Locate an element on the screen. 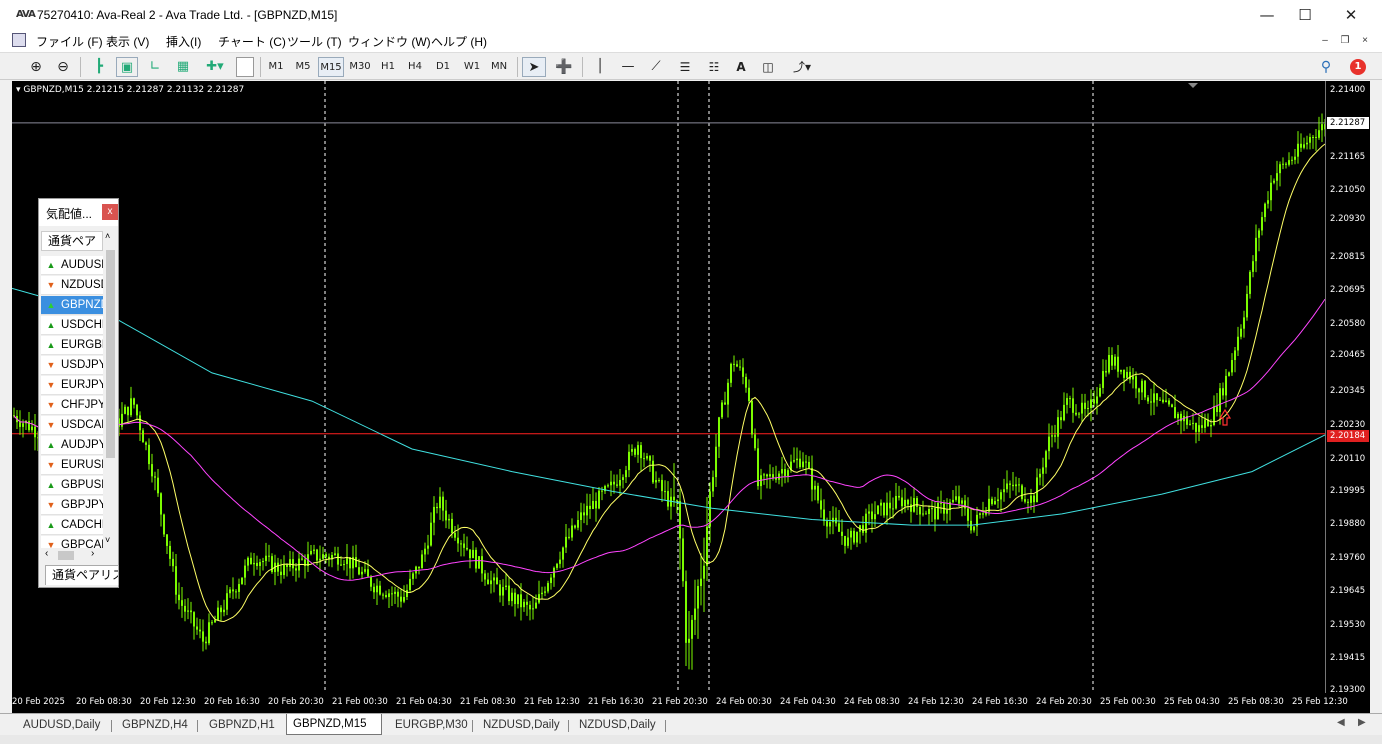 The image size is (1382, 744). crosshair-icon: ➕ is located at coordinates (564, 67).